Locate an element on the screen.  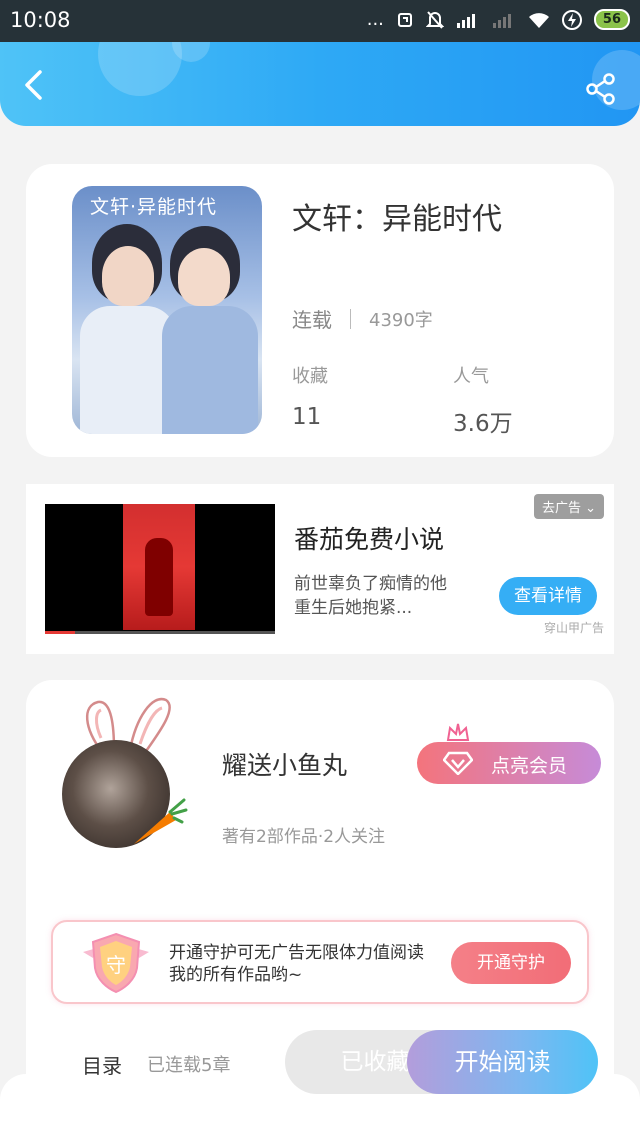
ad-title: 番茄免费小说 is located at coordinates (369, 539).